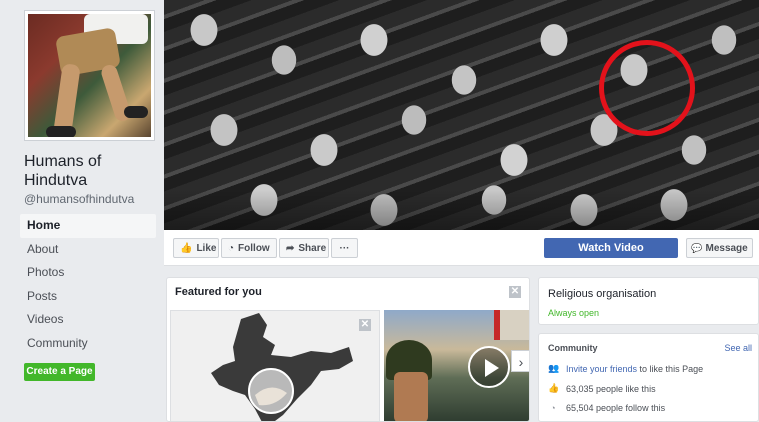  I want to click on messenger-icon: 💬, so click(697, 247).